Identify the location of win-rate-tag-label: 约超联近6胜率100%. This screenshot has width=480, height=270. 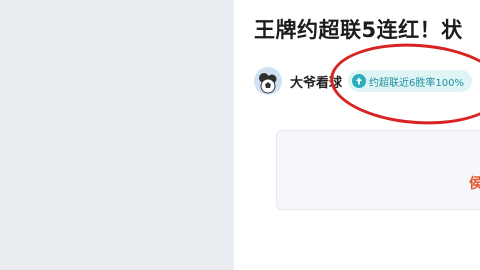
(416, 83).